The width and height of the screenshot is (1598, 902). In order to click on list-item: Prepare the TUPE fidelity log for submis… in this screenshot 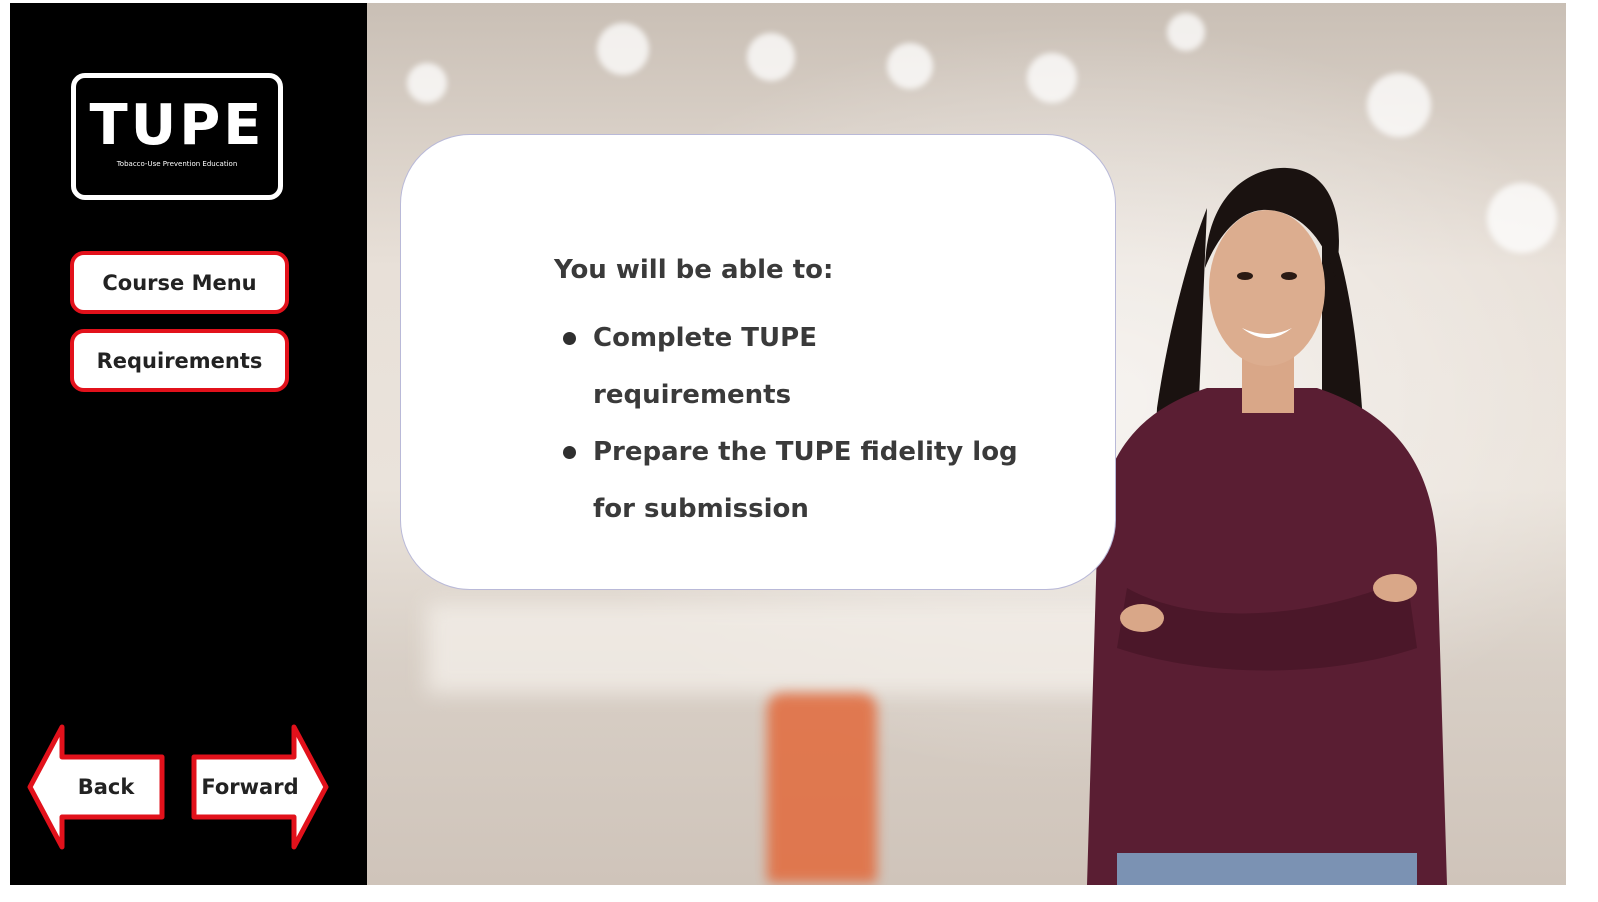, I will do `click(791, 481)`.